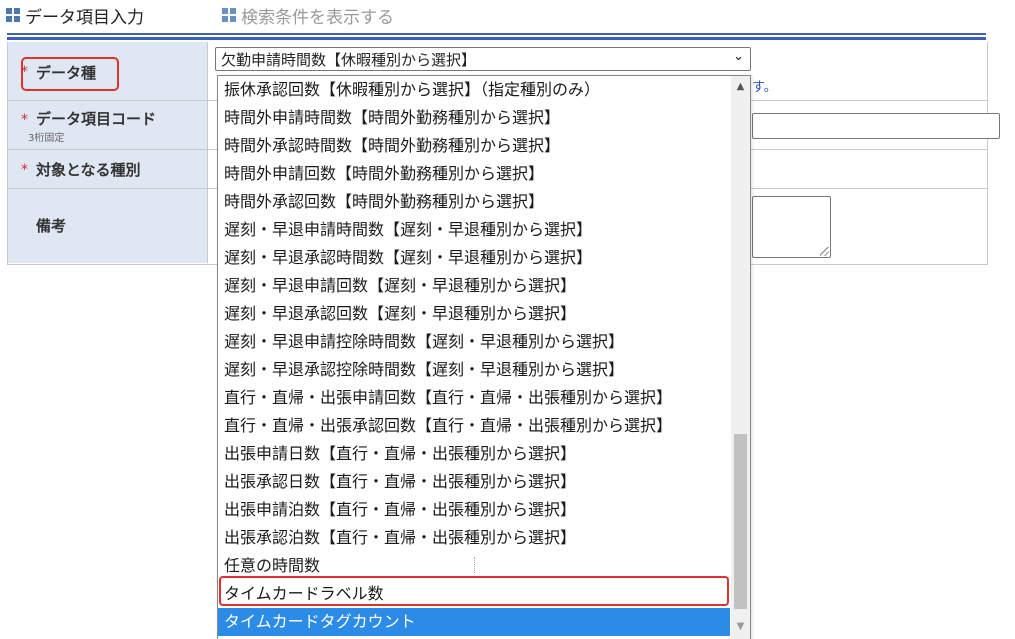 Image resolution: width=1015 pixels, height=639 pixels. What do you see at coordinates (108, 226) in the screenshot?
I see `label-cell: 備考` at bounding box center [108, 226].